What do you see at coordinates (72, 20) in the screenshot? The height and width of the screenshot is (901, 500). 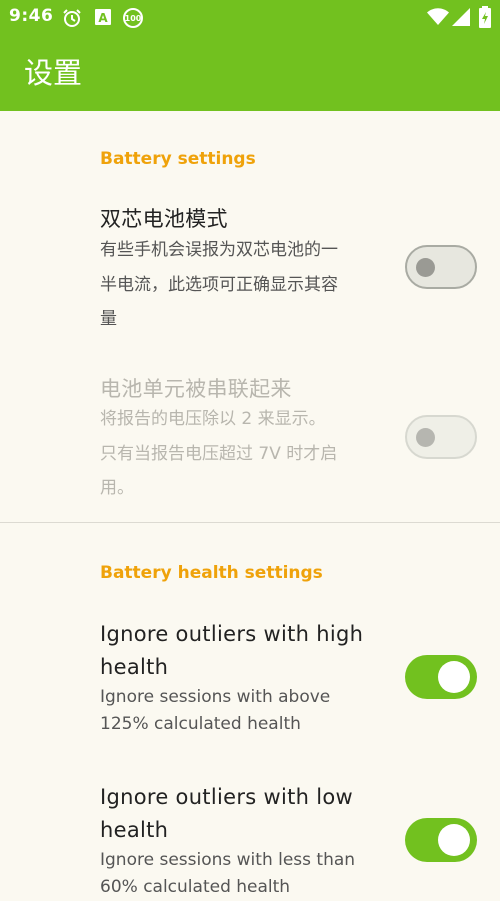 I see `alarm-clock-icon` at bounding box center [72, 20].